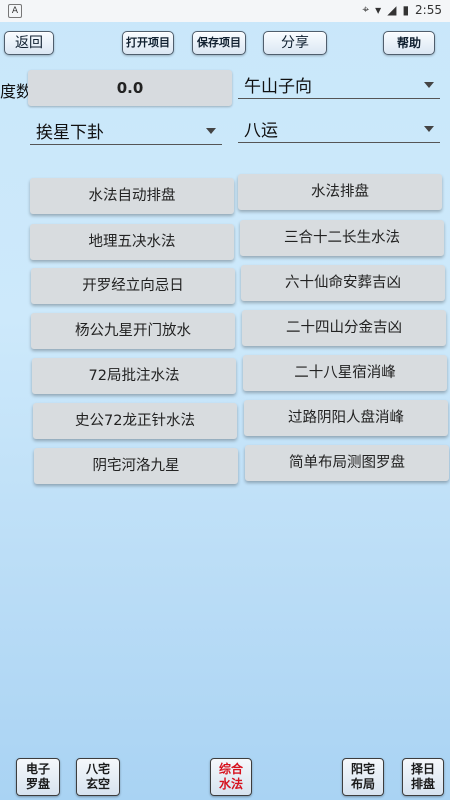  Describe the element at coordinates (130, 88) in the screenshot. I see `degree-field: 0.0` at that location.